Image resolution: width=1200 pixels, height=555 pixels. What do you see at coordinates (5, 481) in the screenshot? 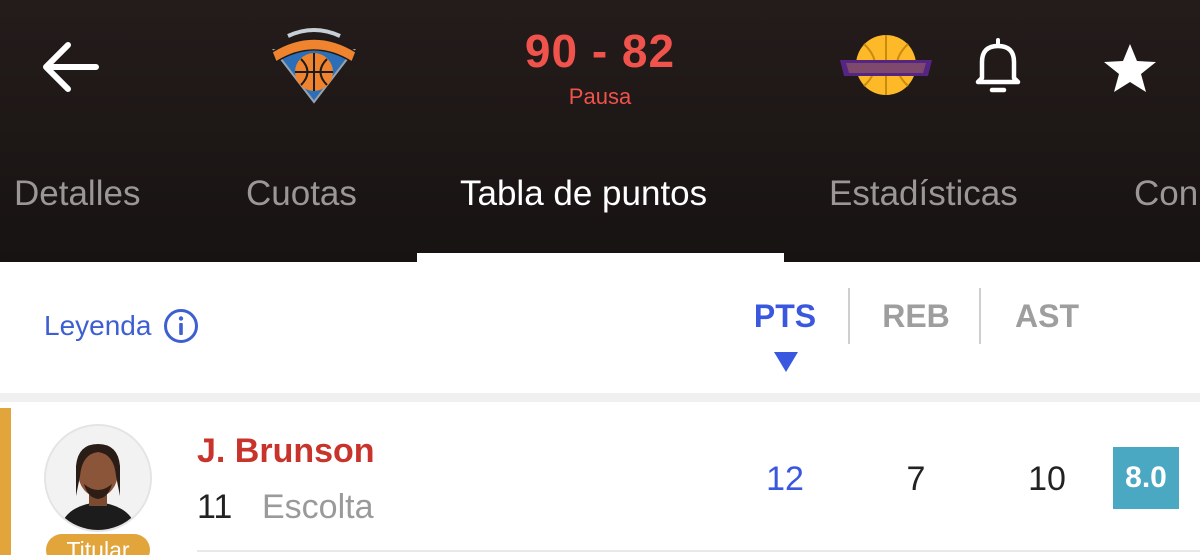
I see `starter-accent-bar` at bounding box center [5, 481].